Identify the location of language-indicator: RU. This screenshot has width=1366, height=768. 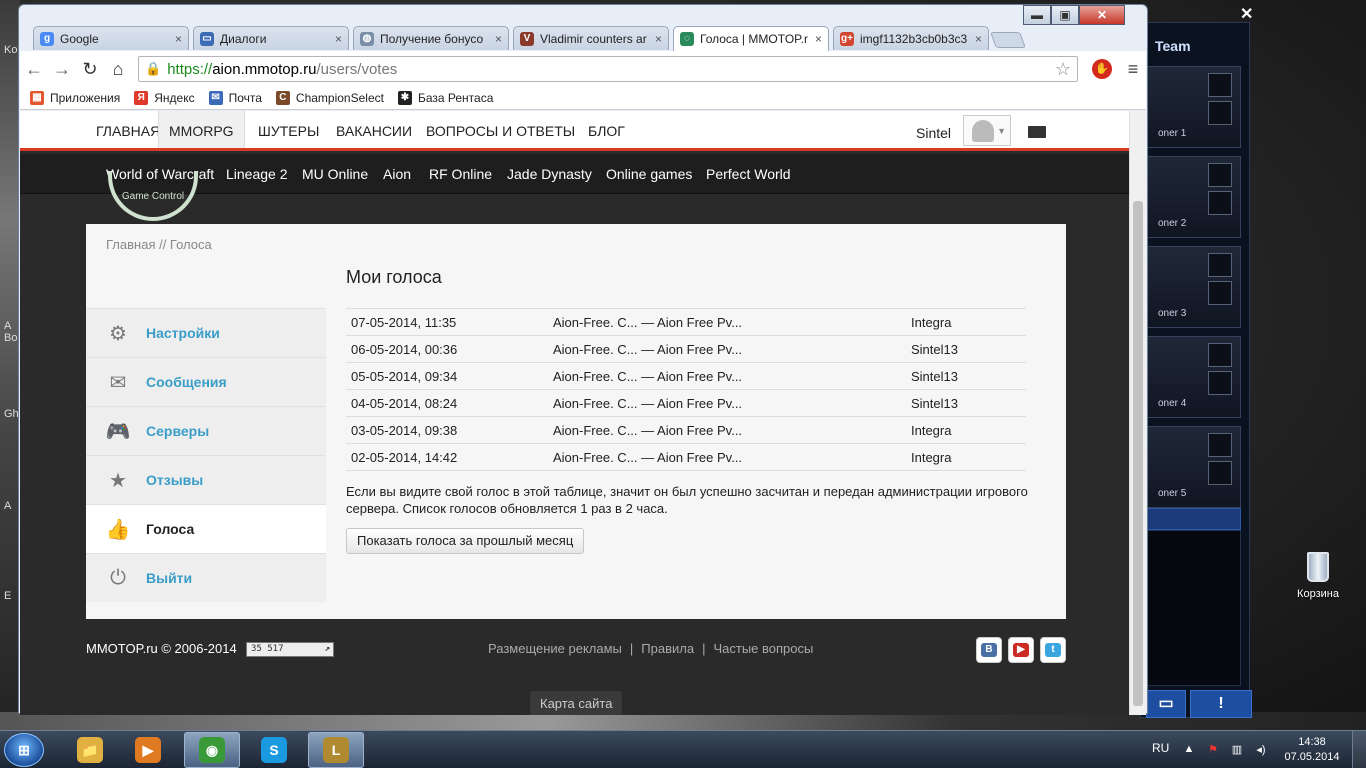
(1160, 748).